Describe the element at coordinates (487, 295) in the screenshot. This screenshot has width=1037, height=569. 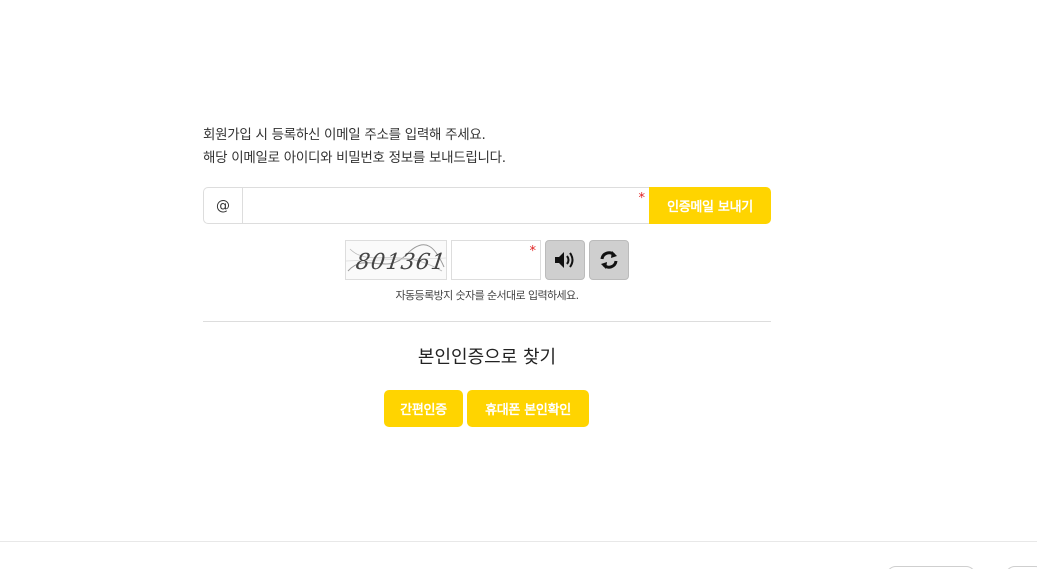
I see `captcha-help-text: 자동등록방지 숫자를 순서대로 입력하세요.` at that location.